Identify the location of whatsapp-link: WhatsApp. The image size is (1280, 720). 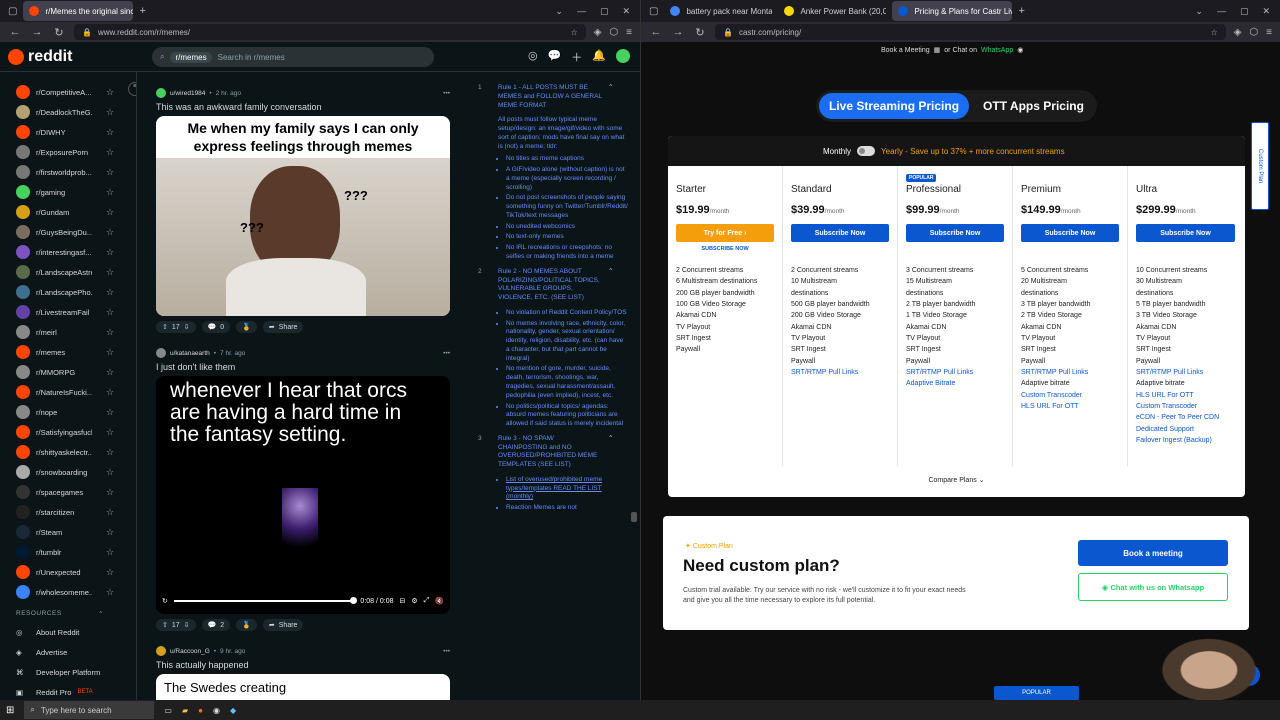
(997, 50).